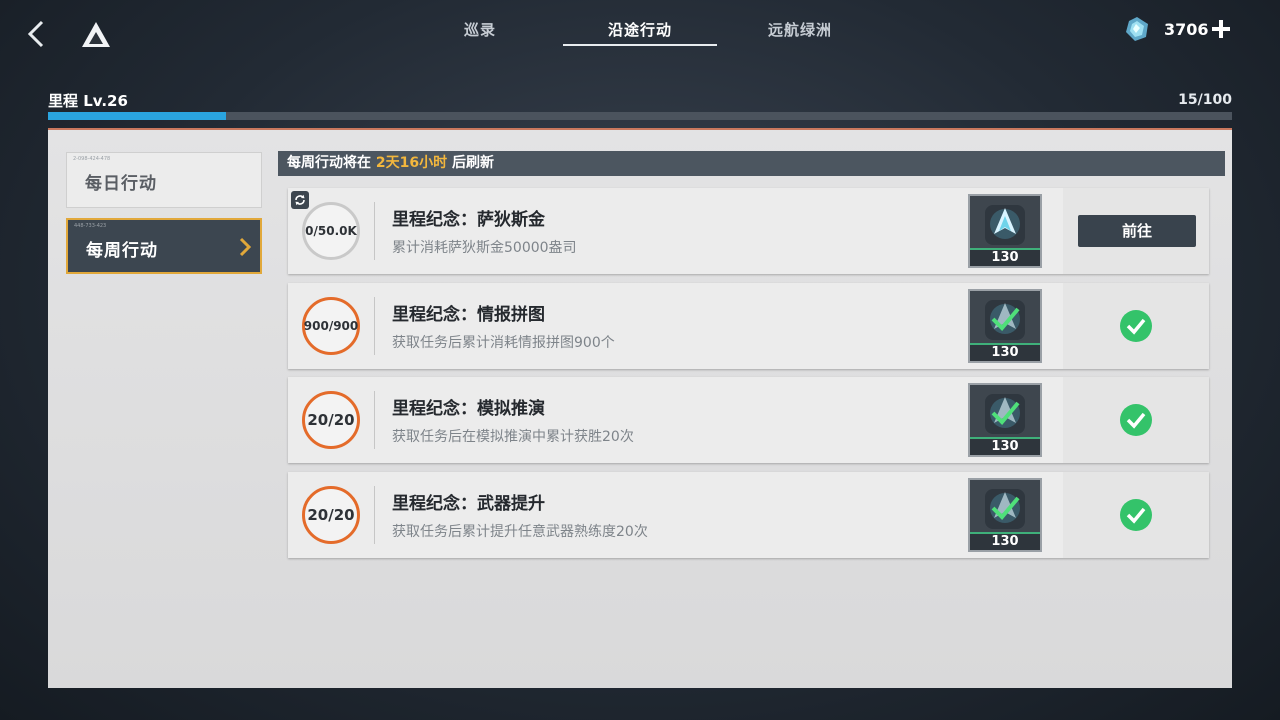  What do you see at coordinates (88, 101) in the screenshot?
I see `level-title: 里程 Lv.26` at bounding box center [88, 101].